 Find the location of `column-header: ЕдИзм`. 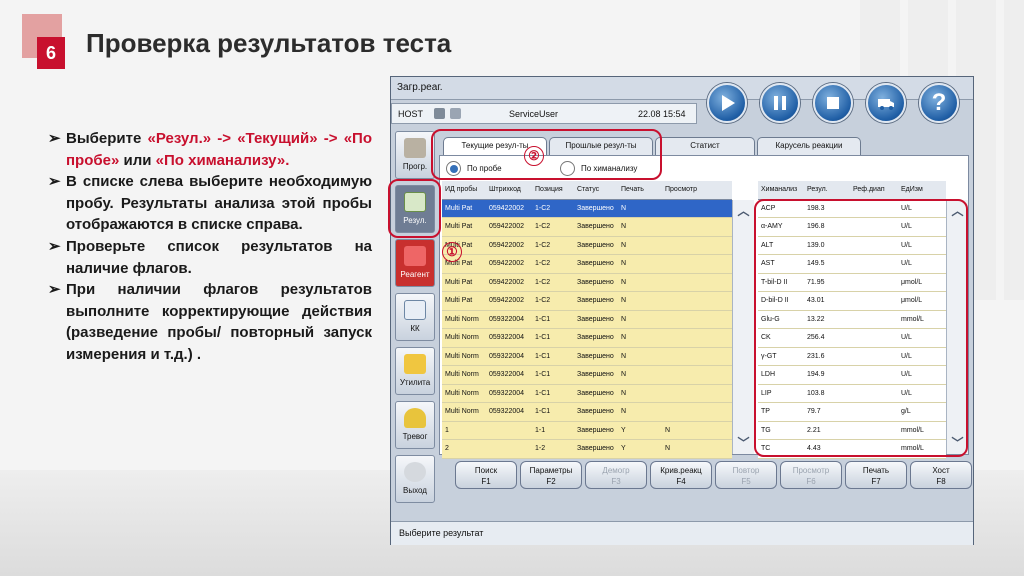

column-header: ЕдИзм is located at coordinates (922, 190).